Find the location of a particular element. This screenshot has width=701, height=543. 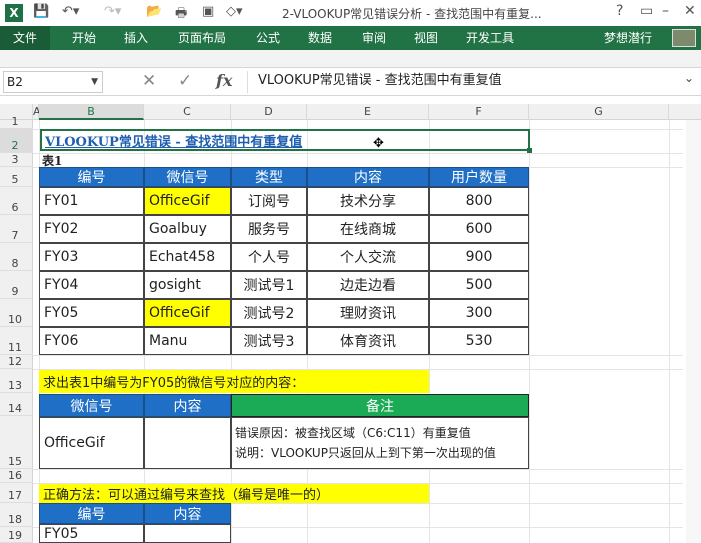

tab-review: 审阅 is located at coordinates (374, 38).